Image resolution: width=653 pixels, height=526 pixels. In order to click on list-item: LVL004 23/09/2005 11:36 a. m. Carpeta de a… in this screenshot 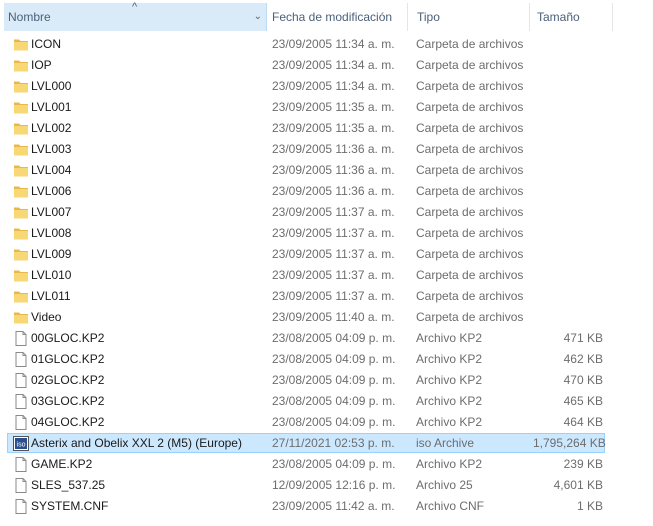, I will do `click(326, 170)`.